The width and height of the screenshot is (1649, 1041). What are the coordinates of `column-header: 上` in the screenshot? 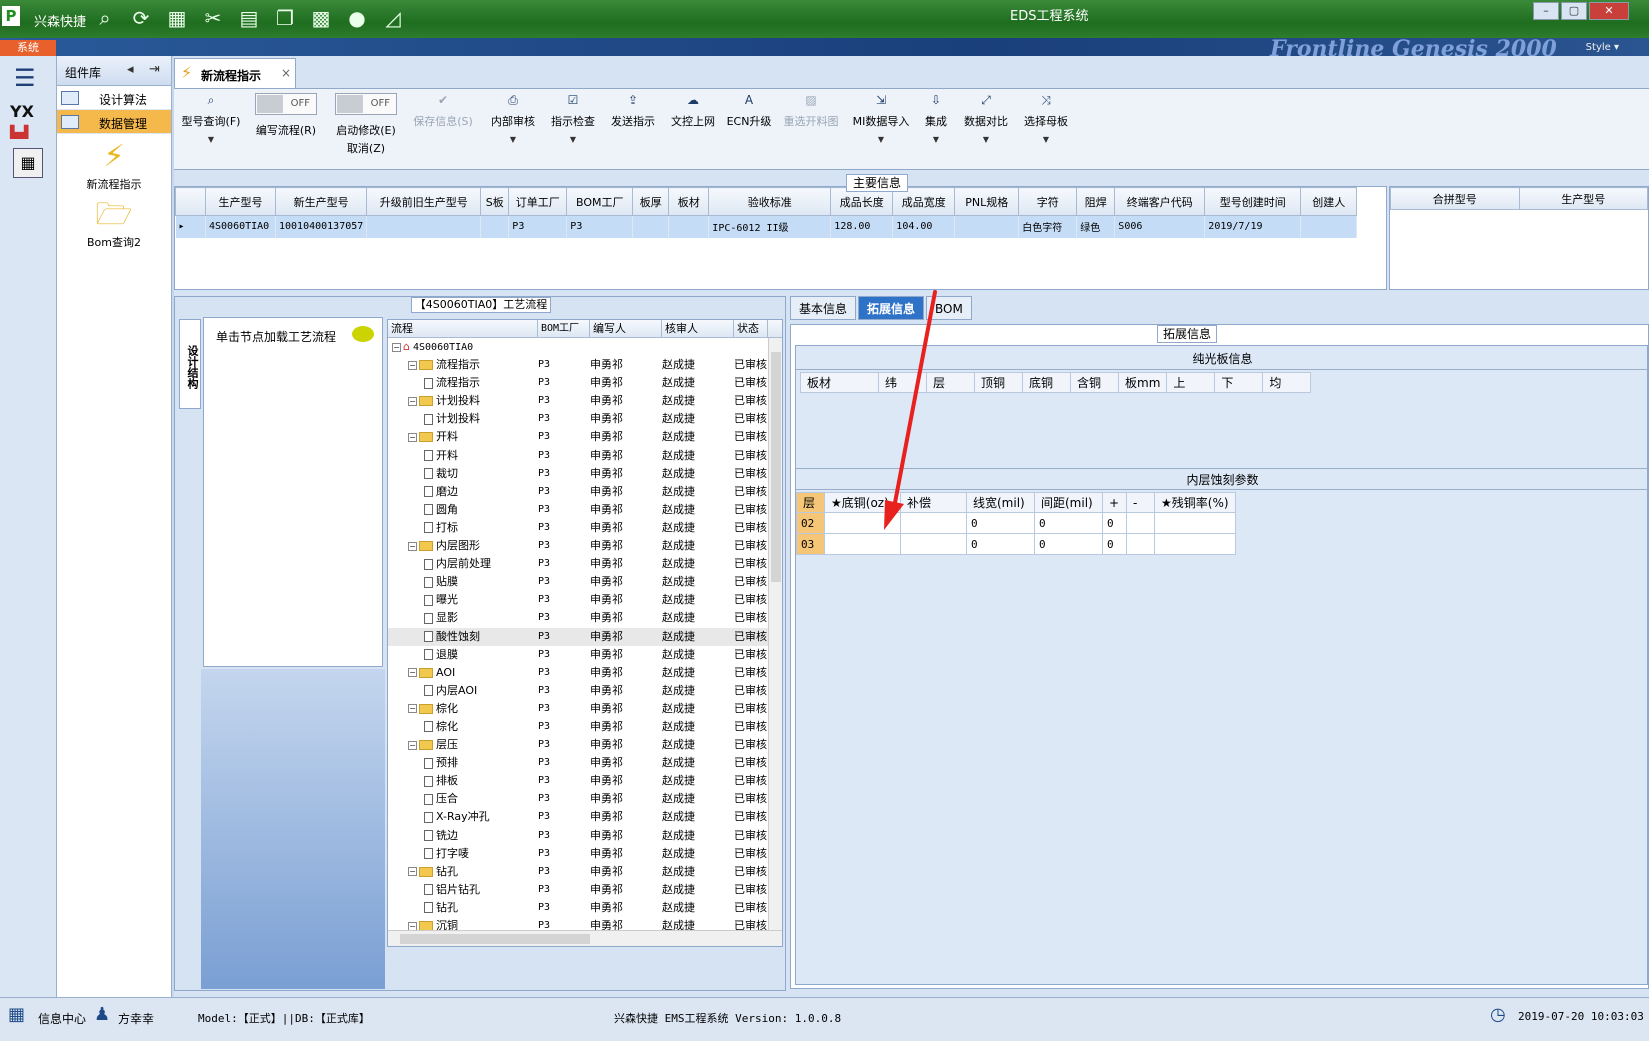 It's located at (1191, 382).